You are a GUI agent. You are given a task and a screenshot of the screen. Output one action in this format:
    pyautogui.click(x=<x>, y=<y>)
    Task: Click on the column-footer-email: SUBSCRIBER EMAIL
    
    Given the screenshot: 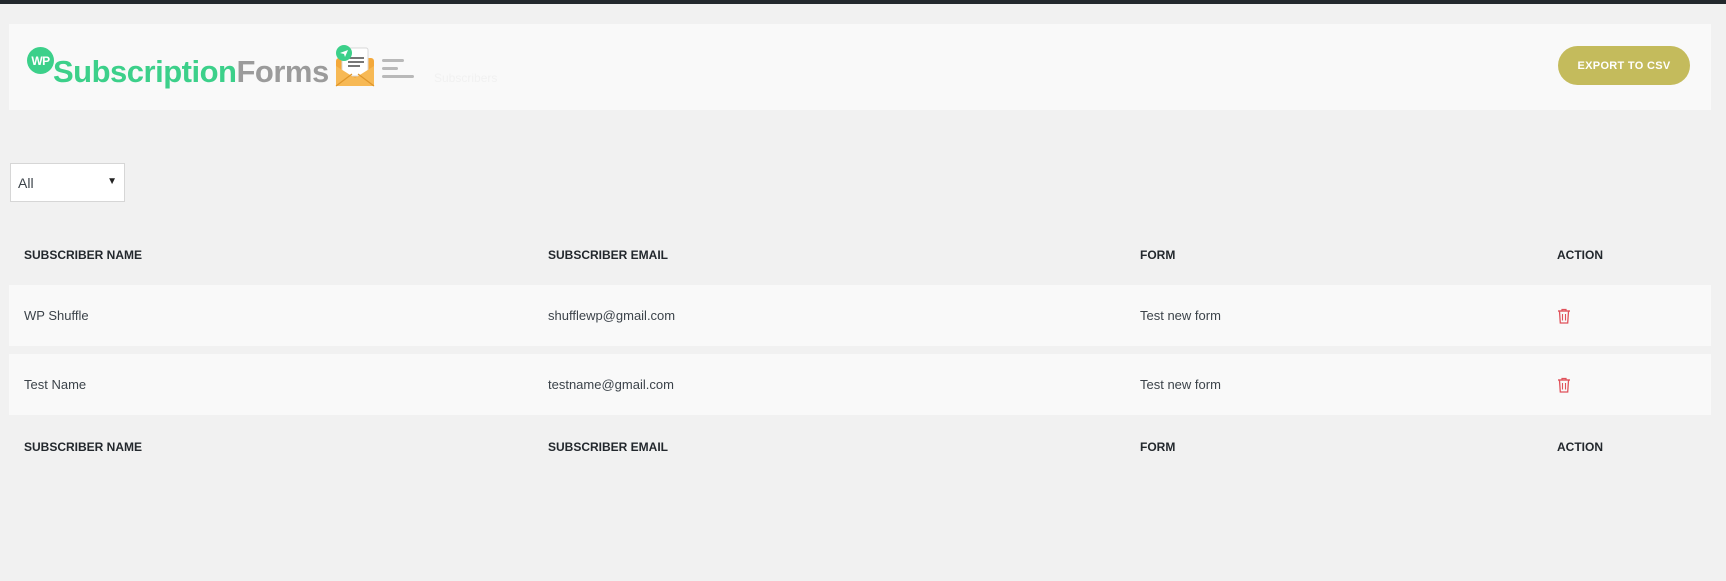 What is the action you would take?
    pyautogui.click(x=608, y=446)
    